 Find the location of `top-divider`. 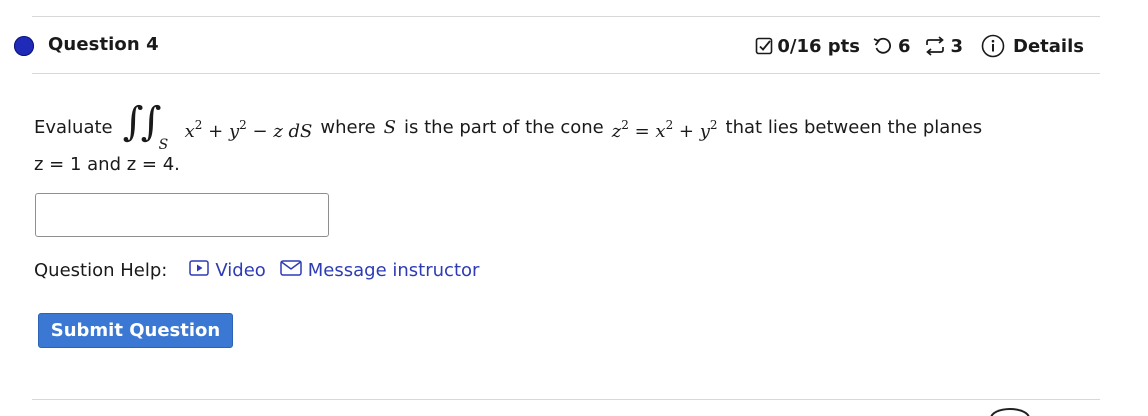

top-divider is located at coordinates (566, 16).